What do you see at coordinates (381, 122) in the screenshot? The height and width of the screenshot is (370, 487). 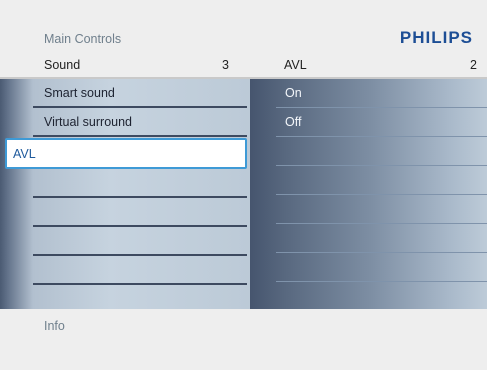 I see `option-off: Off` at bounding box center [381, 122].